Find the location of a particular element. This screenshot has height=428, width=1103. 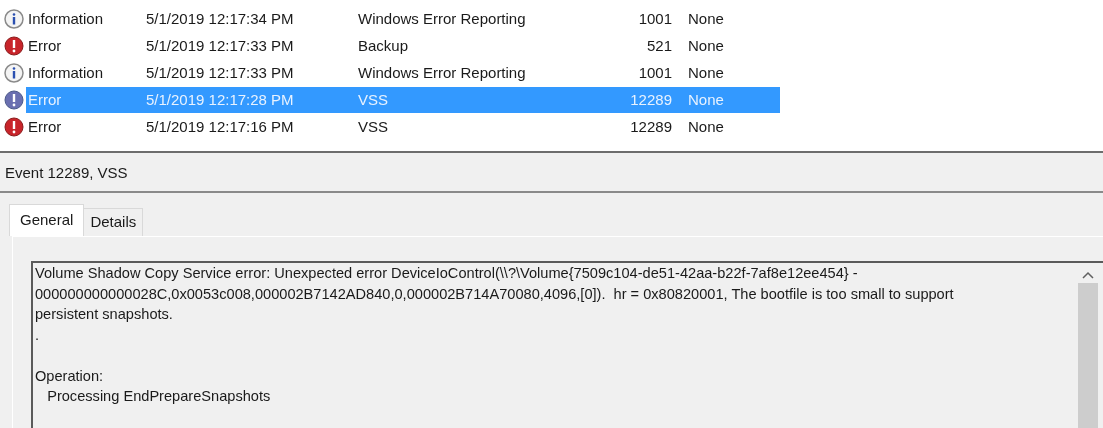

scroll-up-icon is located at coordinates (1088, 275).